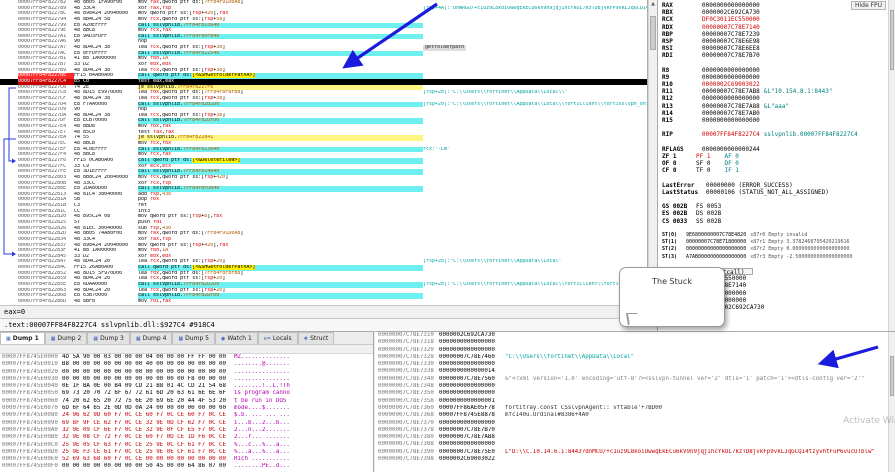  I want to click on dump-tab: x= Locals, so click(277, 338).